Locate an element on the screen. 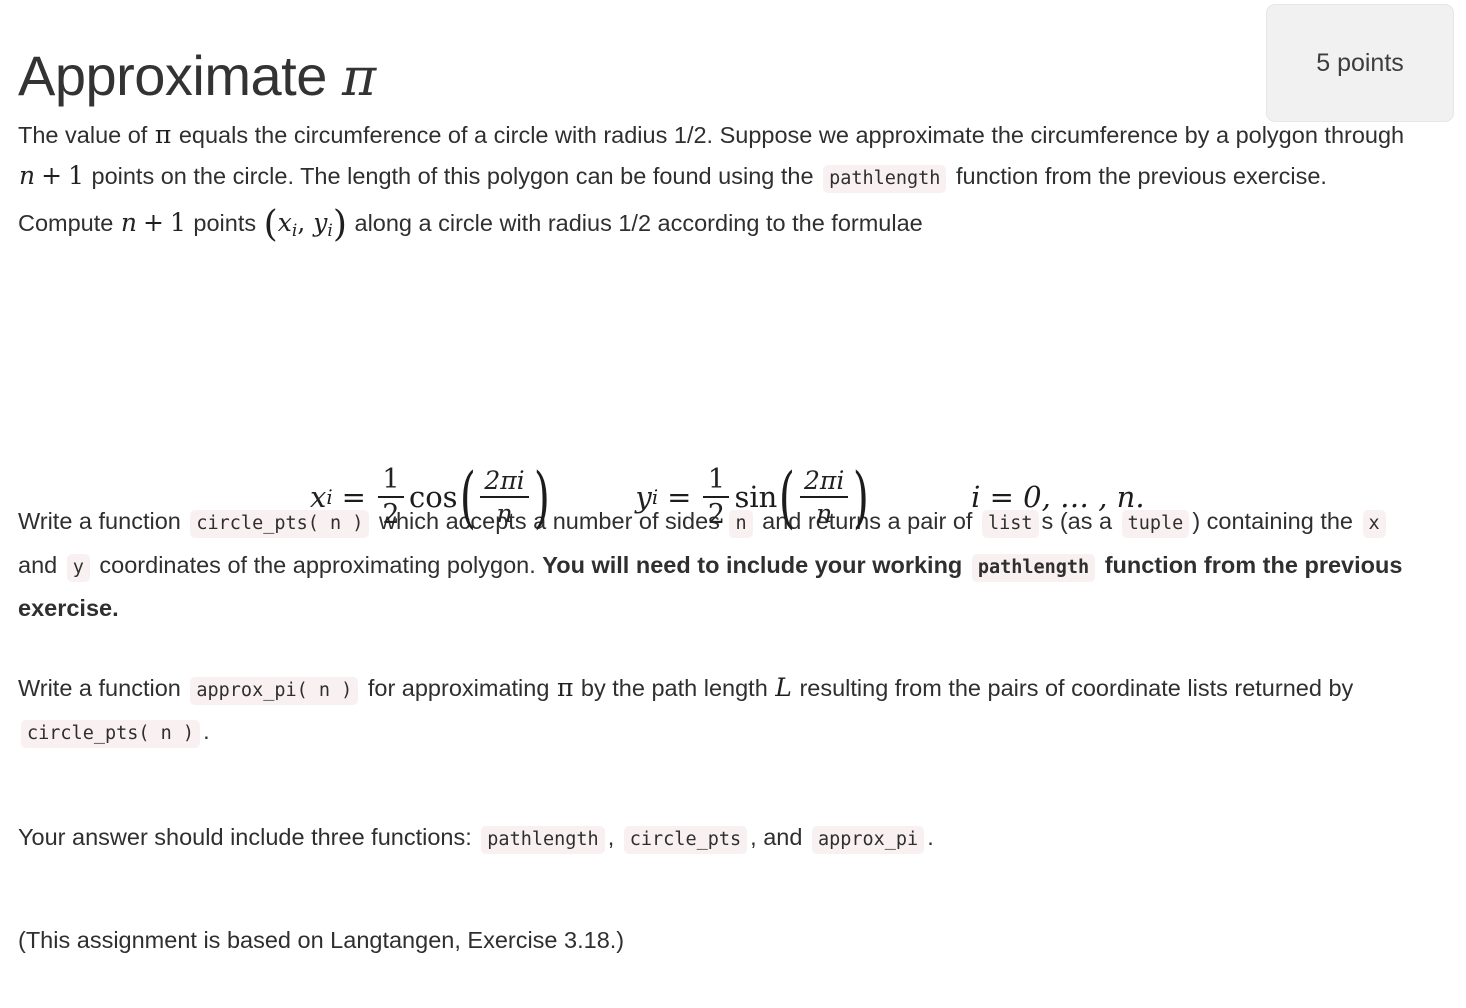 The image size is (1466, 1008). equation-cos-operator: cos is located at coordinates (433, 497).